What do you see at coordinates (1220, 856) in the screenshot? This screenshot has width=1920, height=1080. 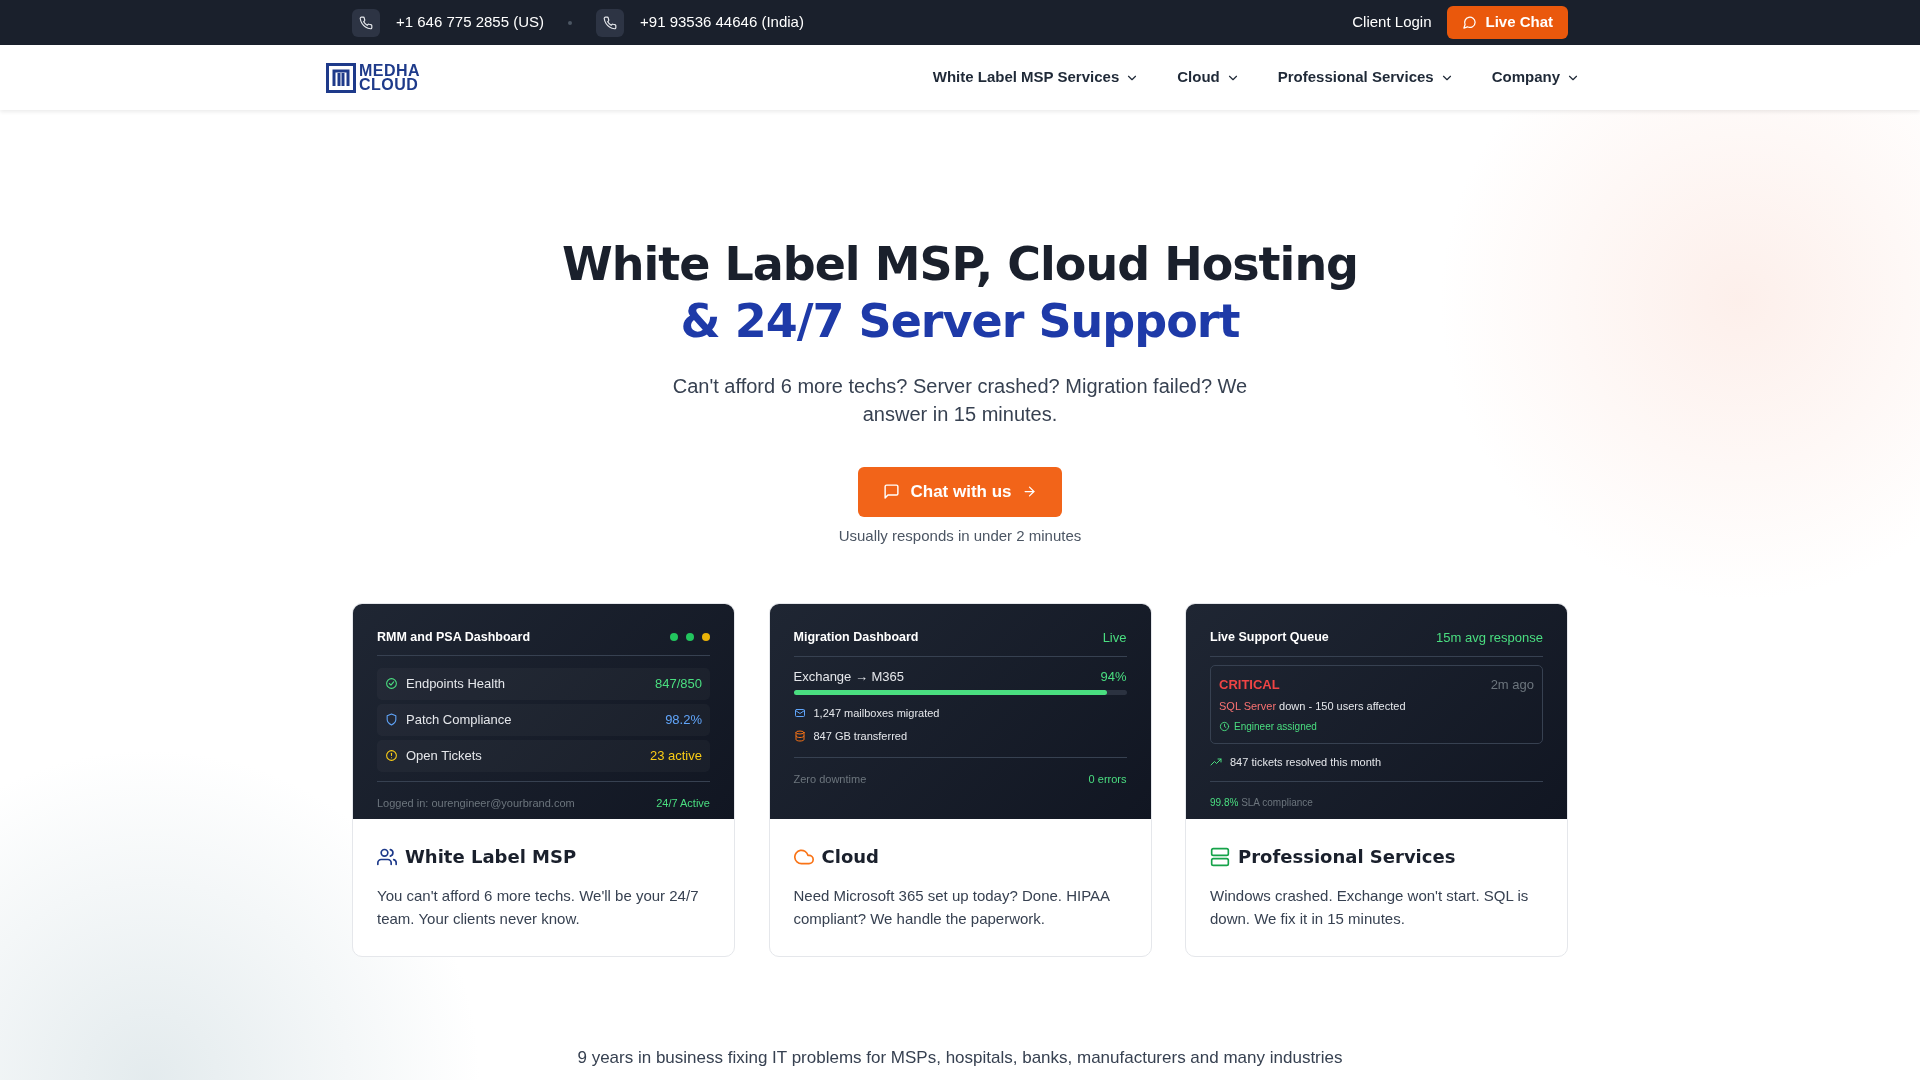 I see `server-icon` at bounding box center [1220, 856].